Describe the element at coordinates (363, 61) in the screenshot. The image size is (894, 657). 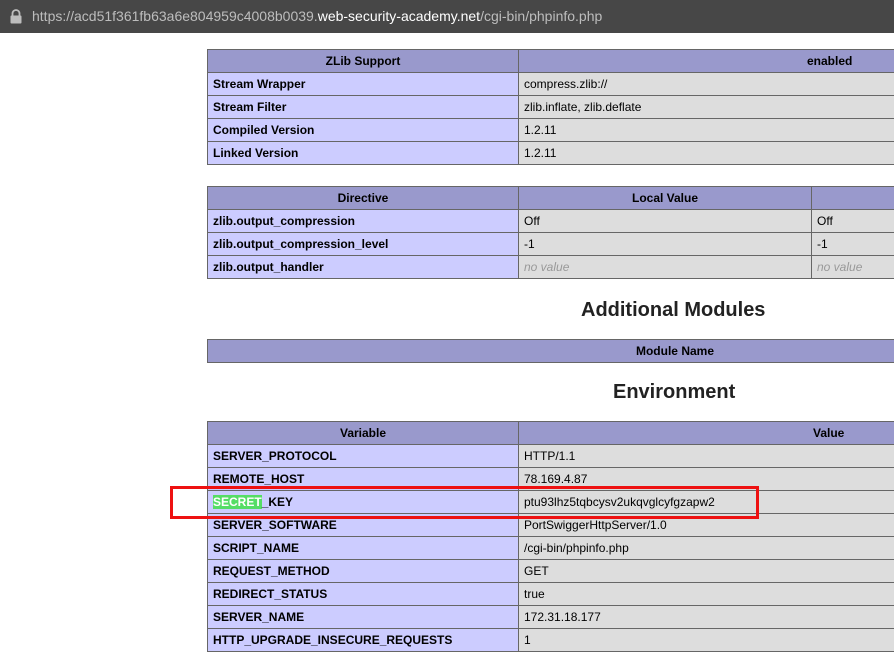
I see `header-cell: ZLib Support` at that location.